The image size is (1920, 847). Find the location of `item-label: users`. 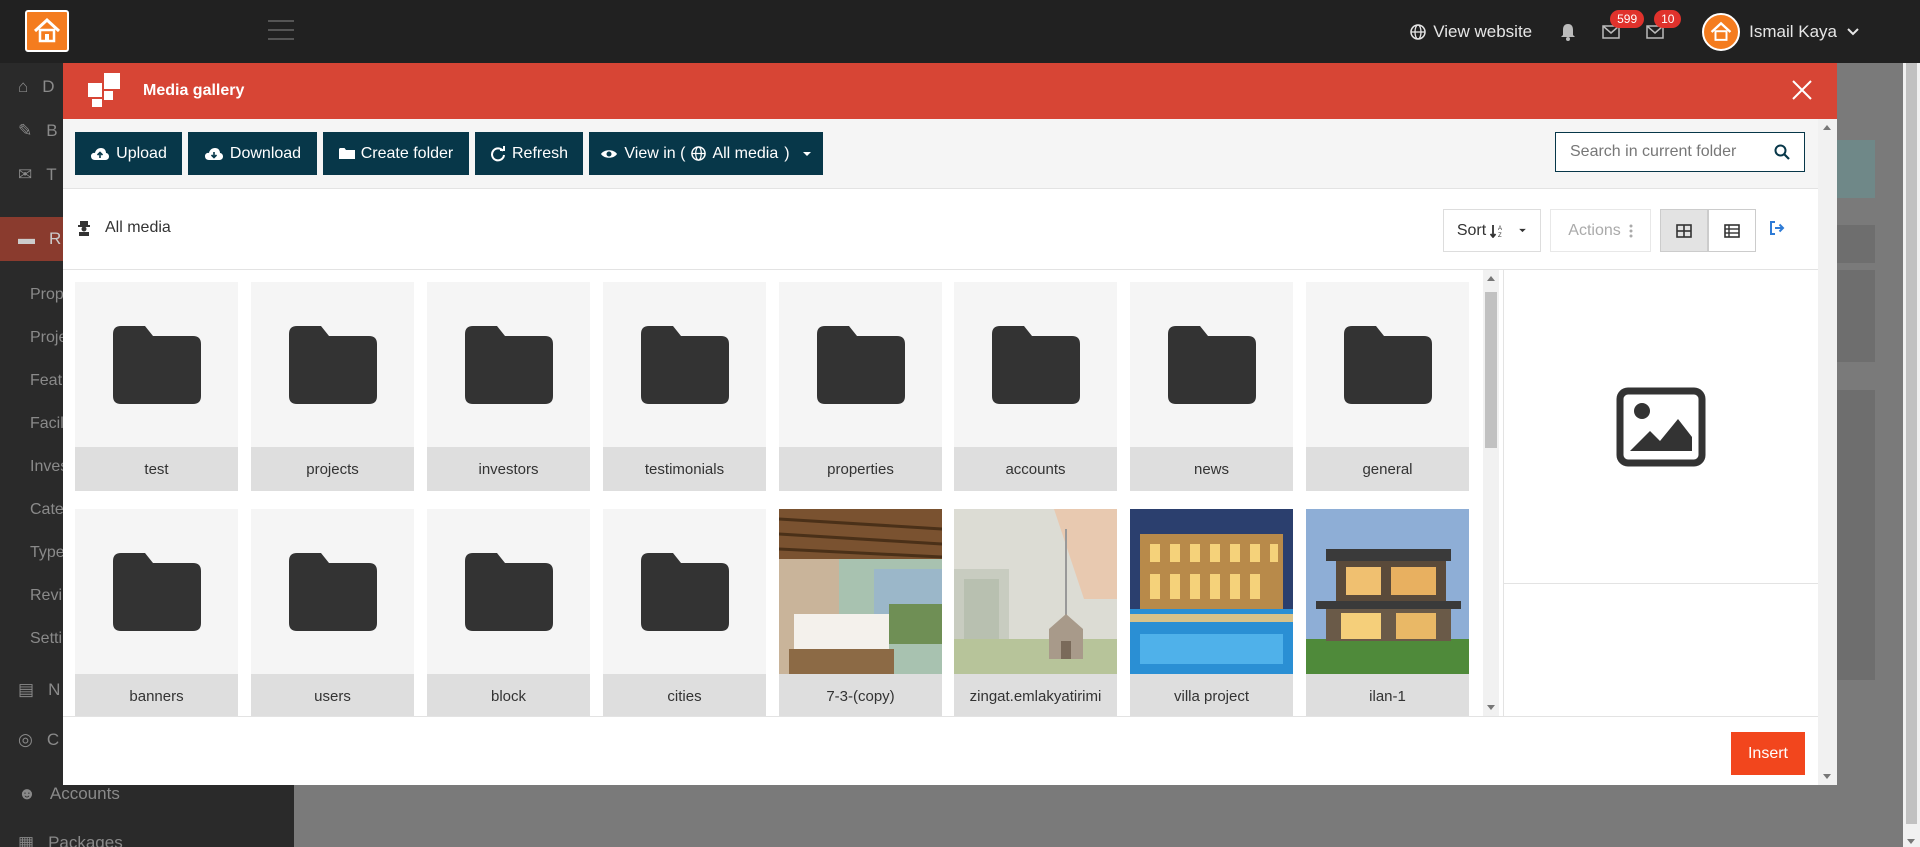

item-label: users is located at coordinates (332, 695).